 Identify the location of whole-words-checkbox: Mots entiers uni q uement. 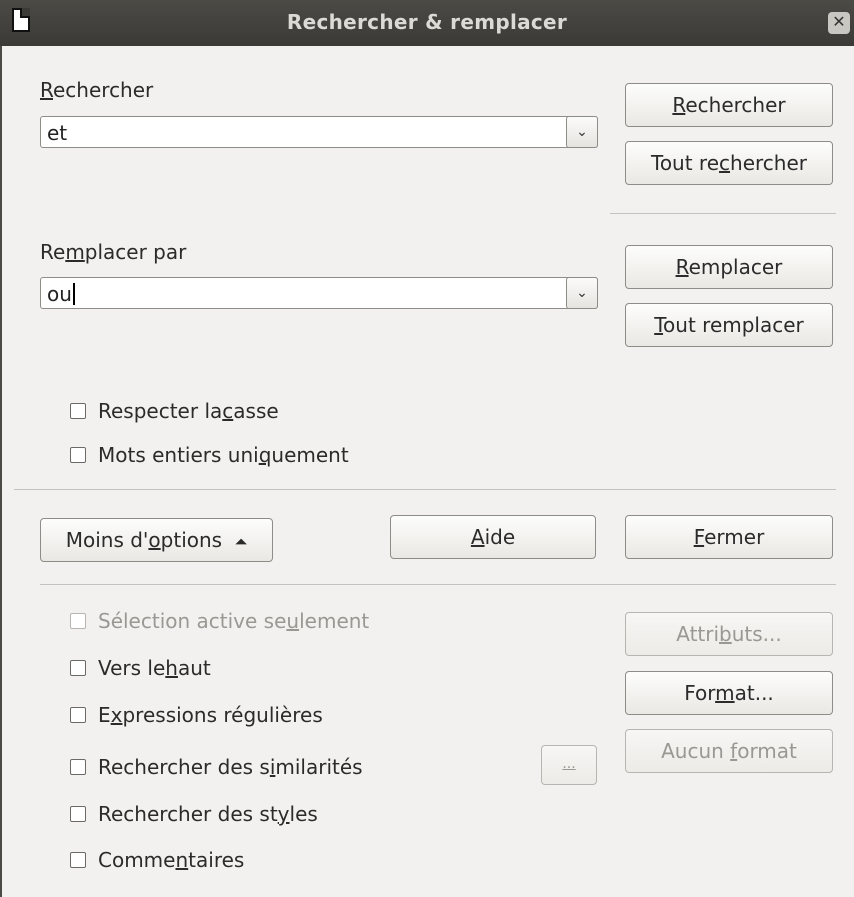
(209, 455).